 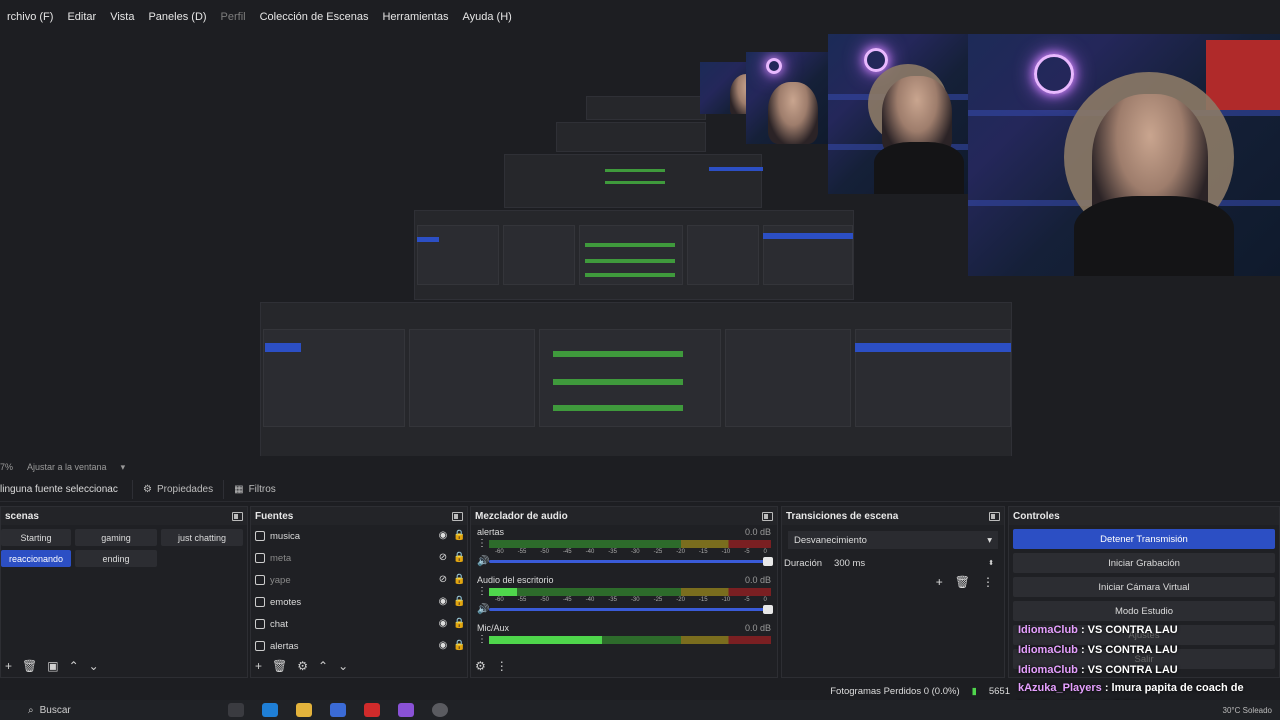 I want to click on chevron-down-icon: ▾, so click(x=123, y=467).